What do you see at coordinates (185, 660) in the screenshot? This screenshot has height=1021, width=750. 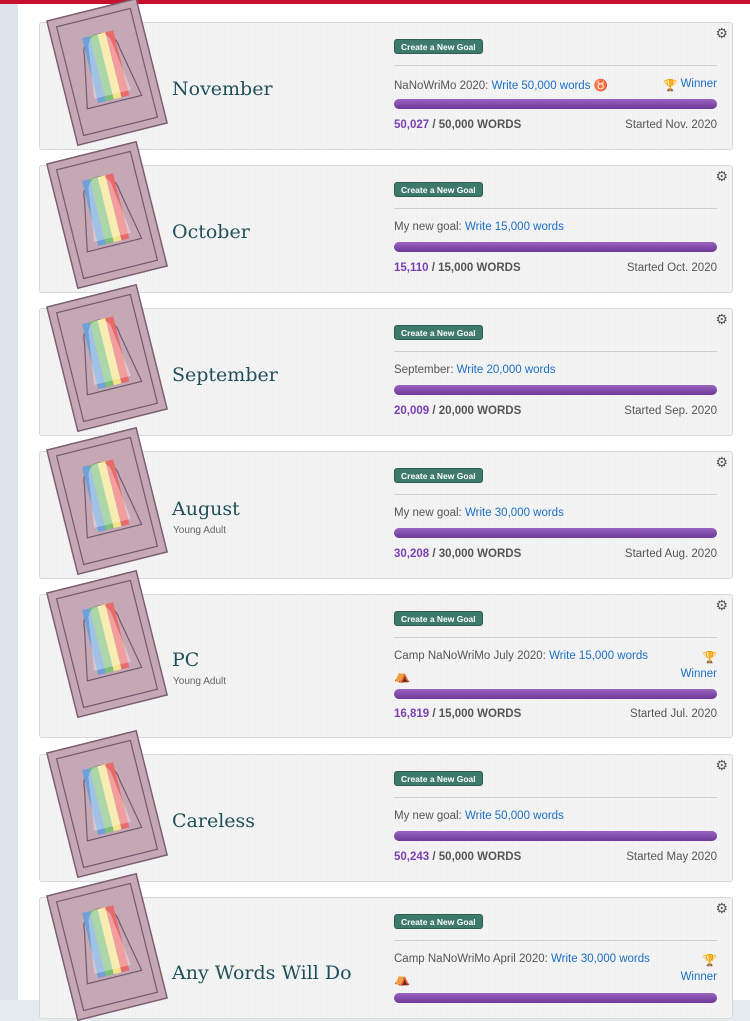 I see `project-title: PC` at bounding box center [185, 660].